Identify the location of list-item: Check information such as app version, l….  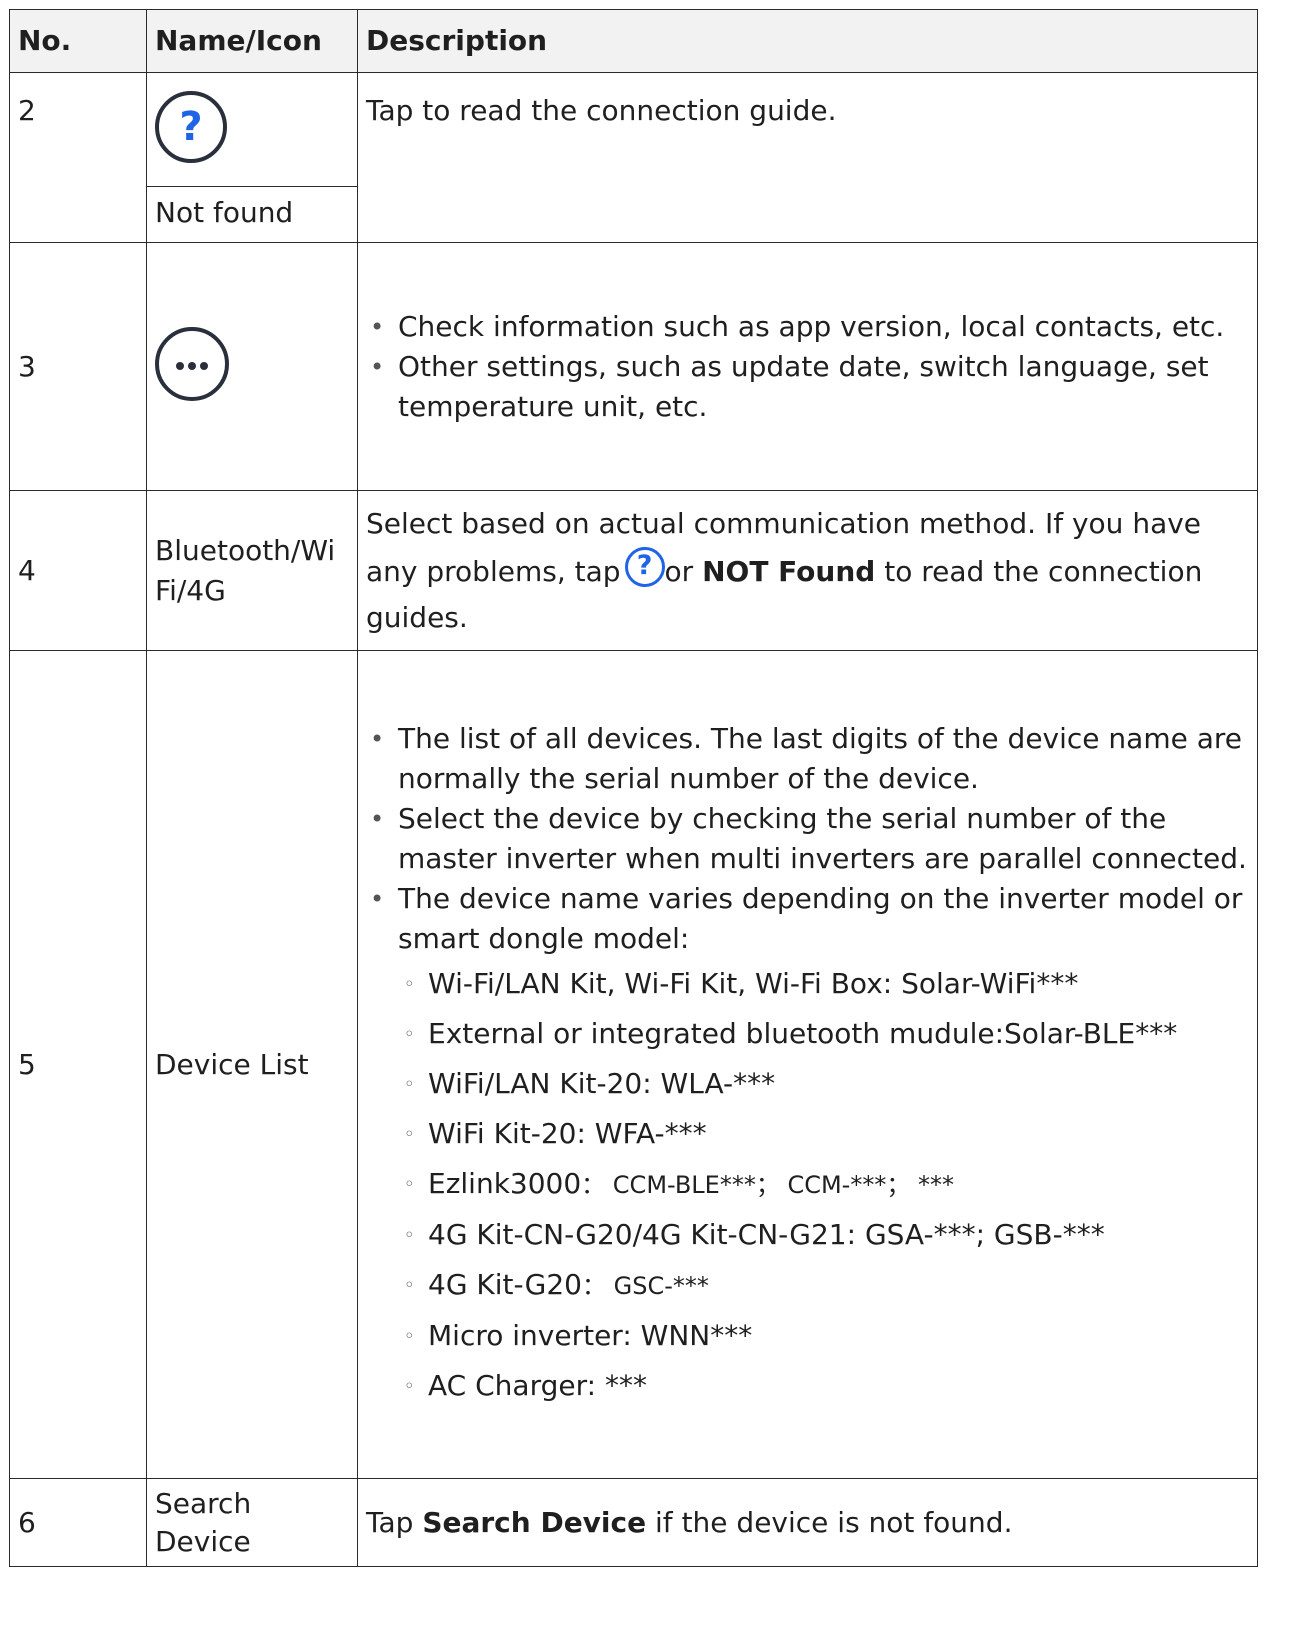
(807, 327).